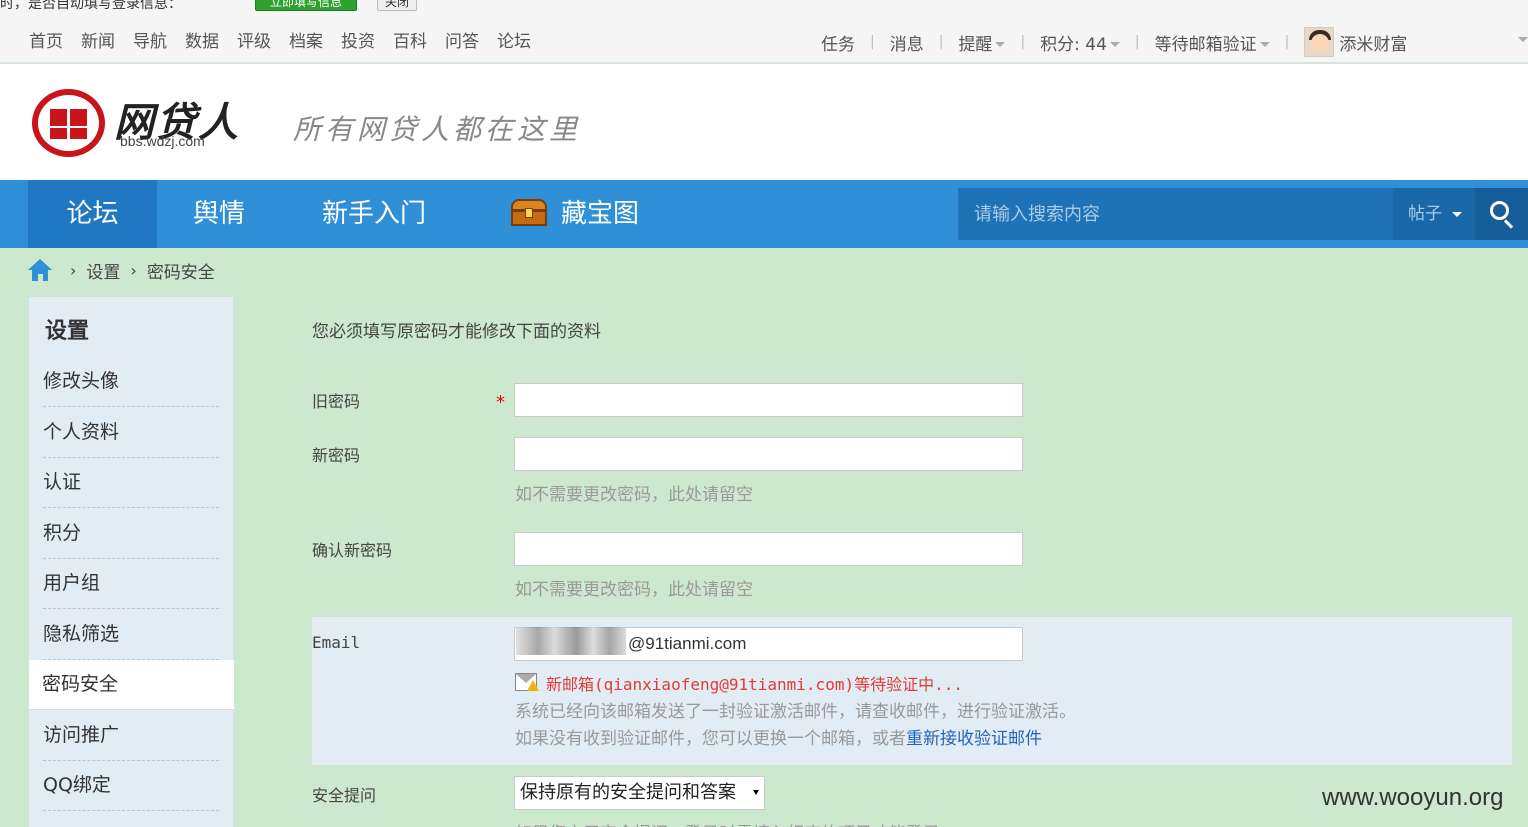 This screenshot has width=1528, height=827. What do you see at coordinates (103, 270) in the screenshot?
I see `breadcrumb-settings: 设置` at bounding box center [103, 270].